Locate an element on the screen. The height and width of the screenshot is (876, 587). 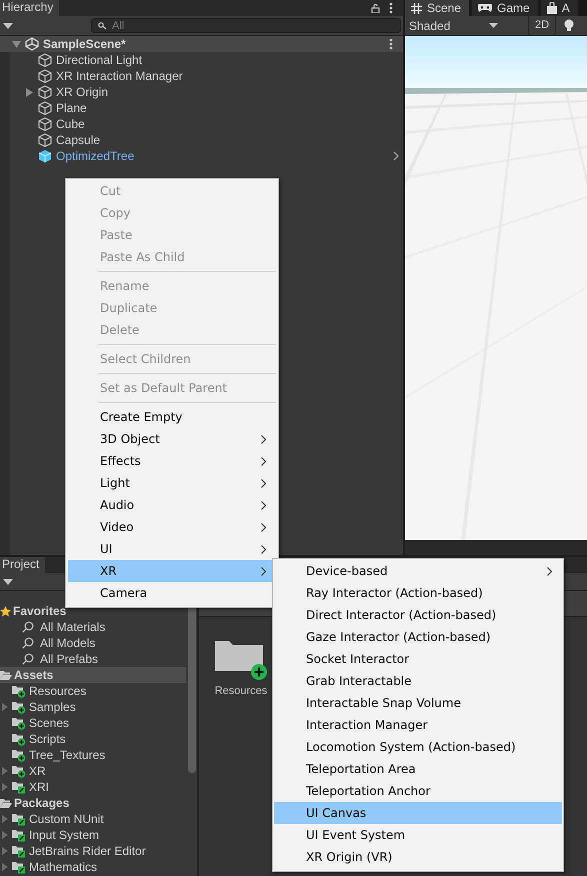
hierarchy-item: Plane is located at coordinates (206, 108).